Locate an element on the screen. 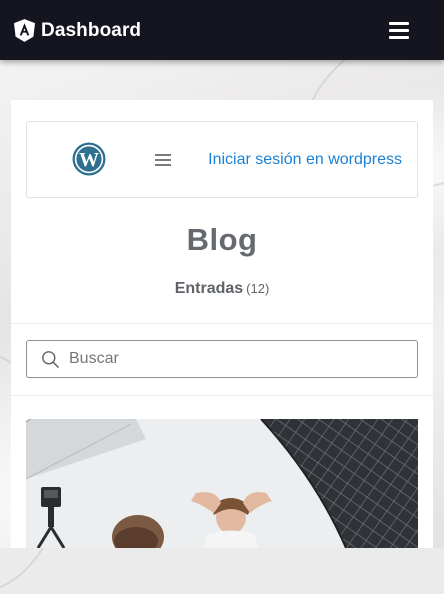 This screenshot has height=594, width=444. page-title: Blog is located at coordinates (222, 239).